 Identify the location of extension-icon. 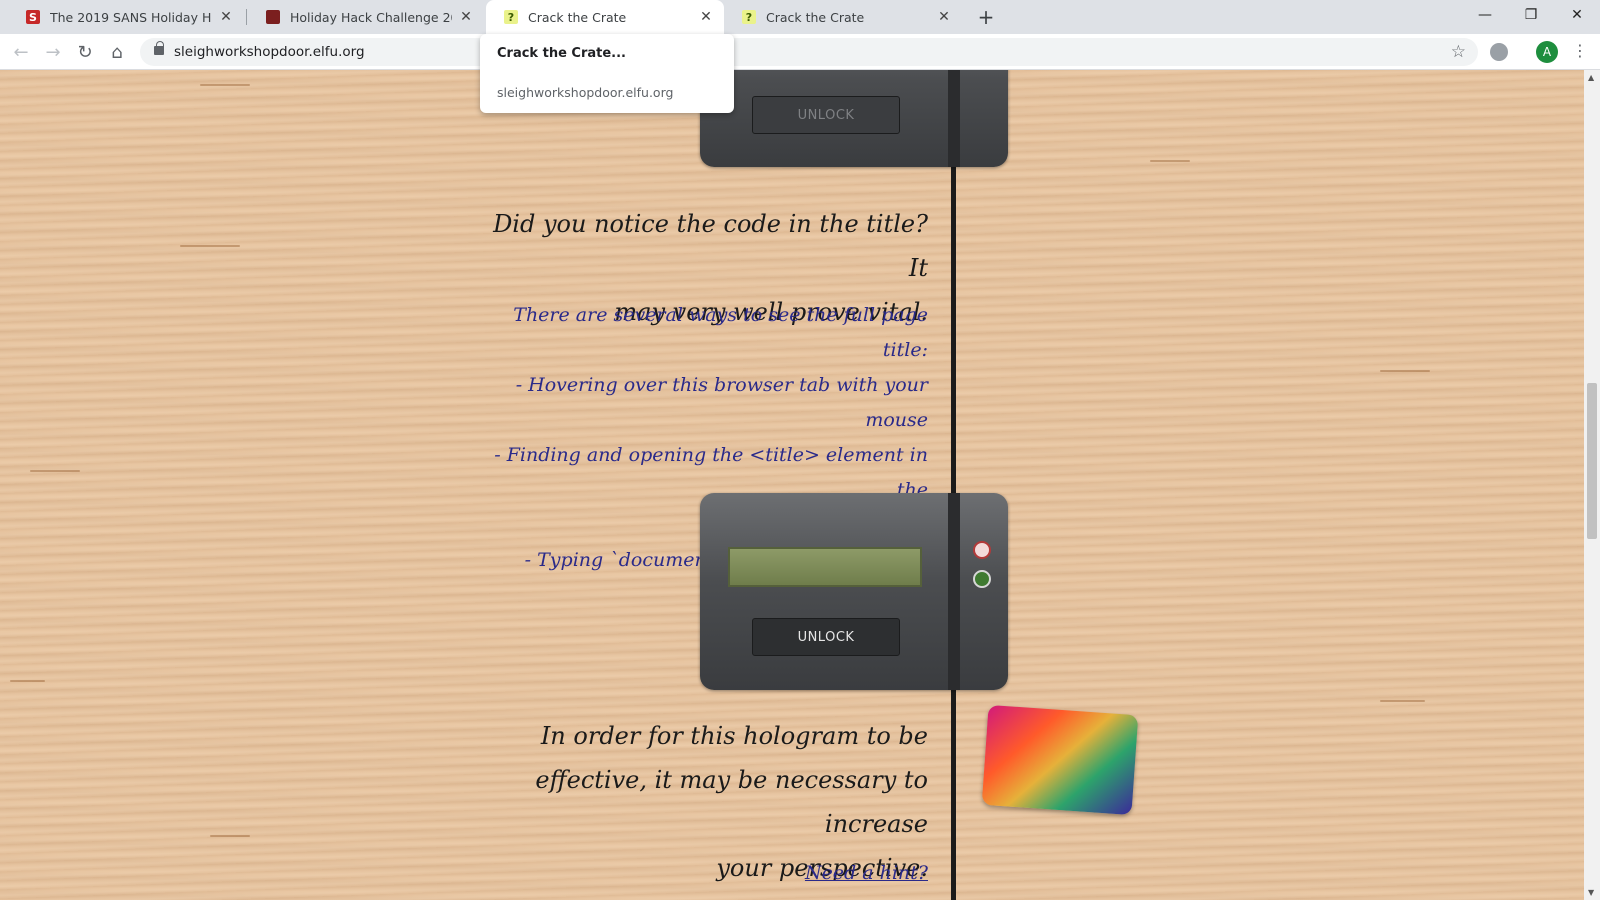
(1499, 52).